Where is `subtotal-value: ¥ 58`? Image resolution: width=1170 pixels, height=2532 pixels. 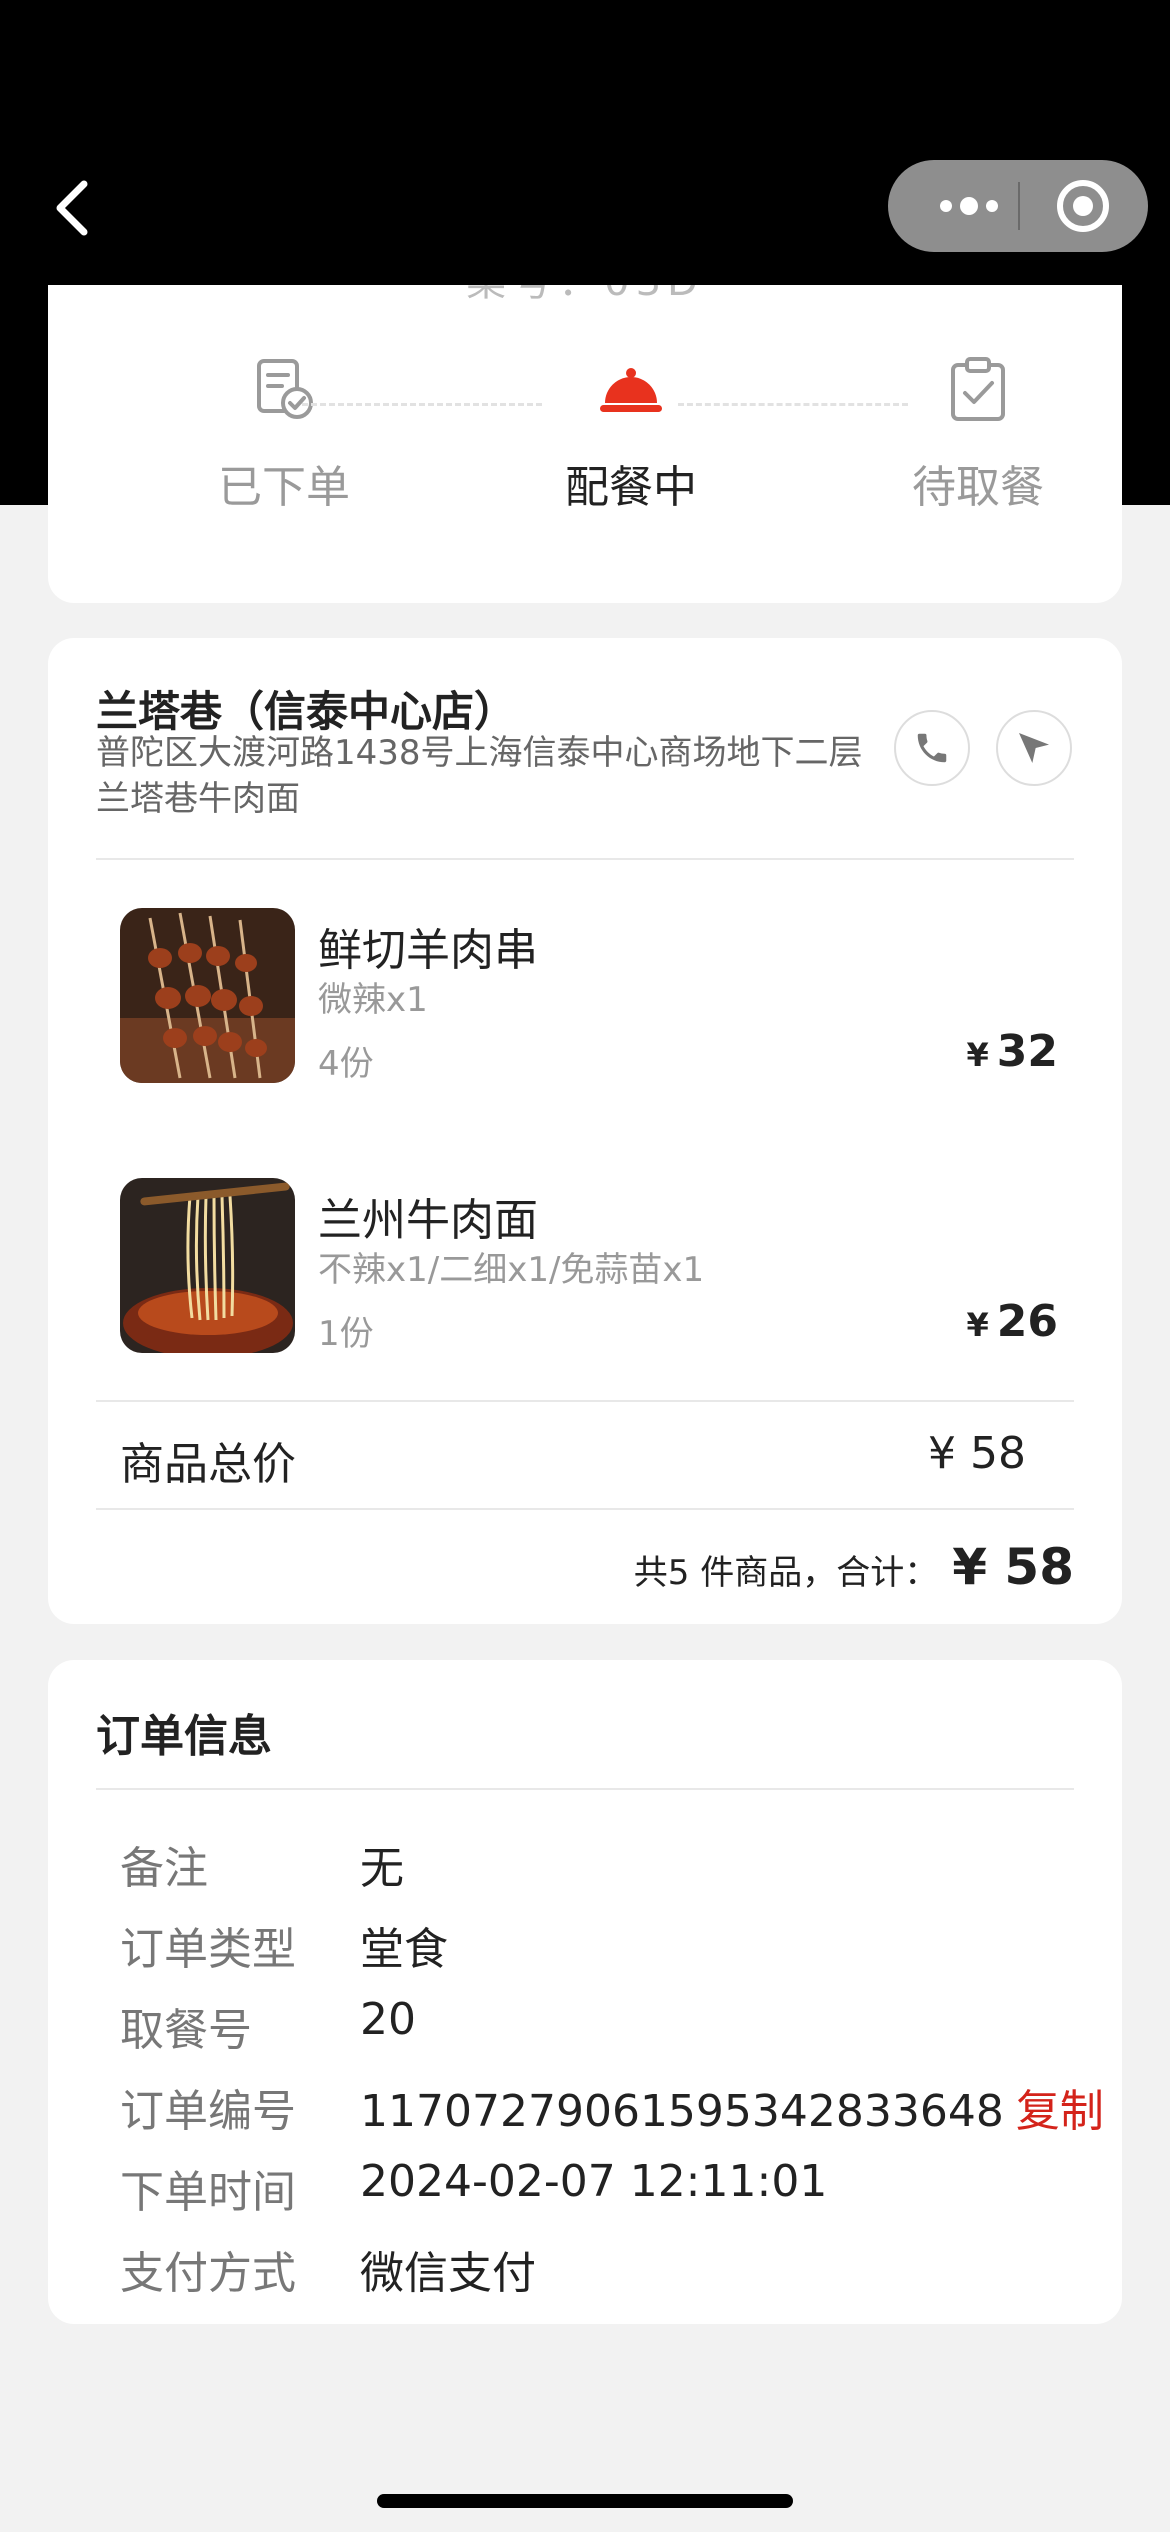
subtotal-value: ¥ 58 is located at coordinates (977, 1453).